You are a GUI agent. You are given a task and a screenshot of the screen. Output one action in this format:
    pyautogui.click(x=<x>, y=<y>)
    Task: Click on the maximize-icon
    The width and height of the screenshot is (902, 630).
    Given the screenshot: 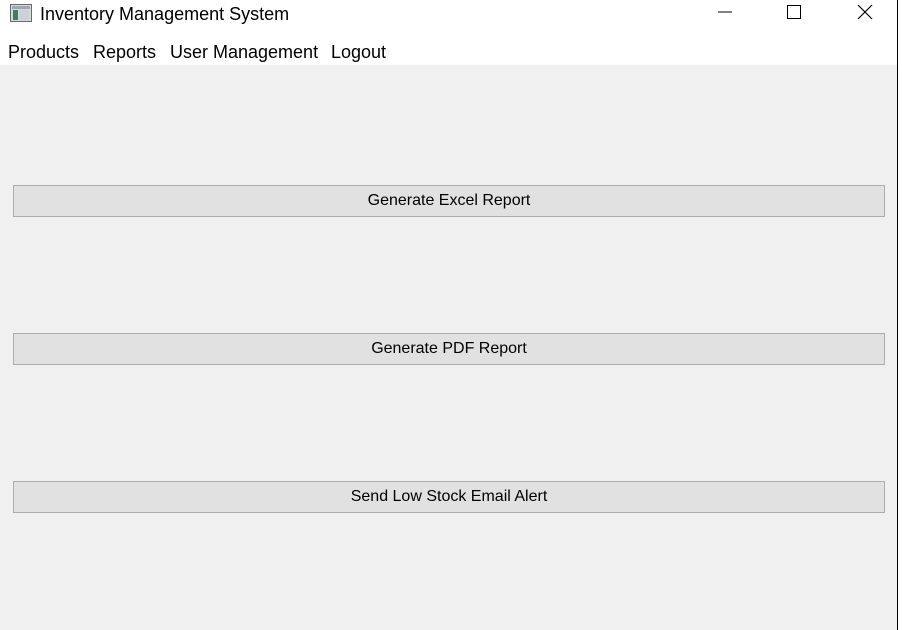 What is the action you would take?
    pyautogui.click(x=794, y=14)
    